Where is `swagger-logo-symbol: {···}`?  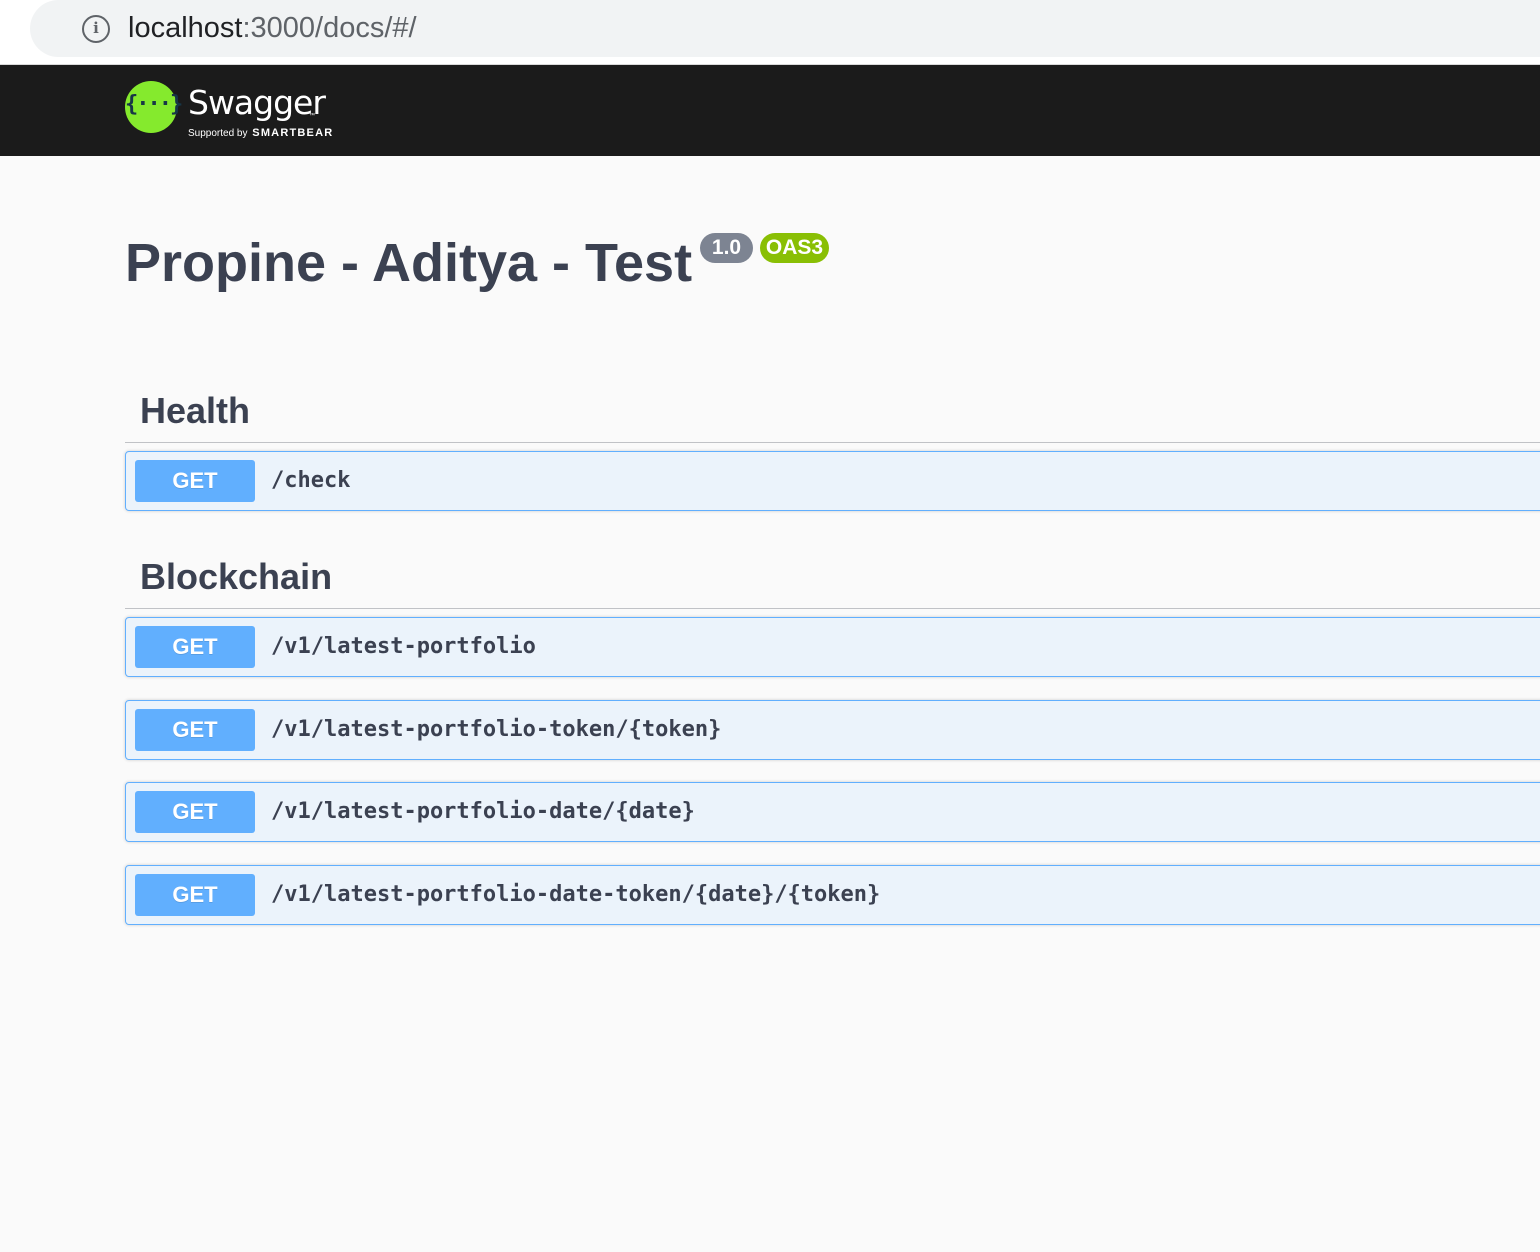 swagger-logo-symbol: {···} is located at coordinates (154, 104).